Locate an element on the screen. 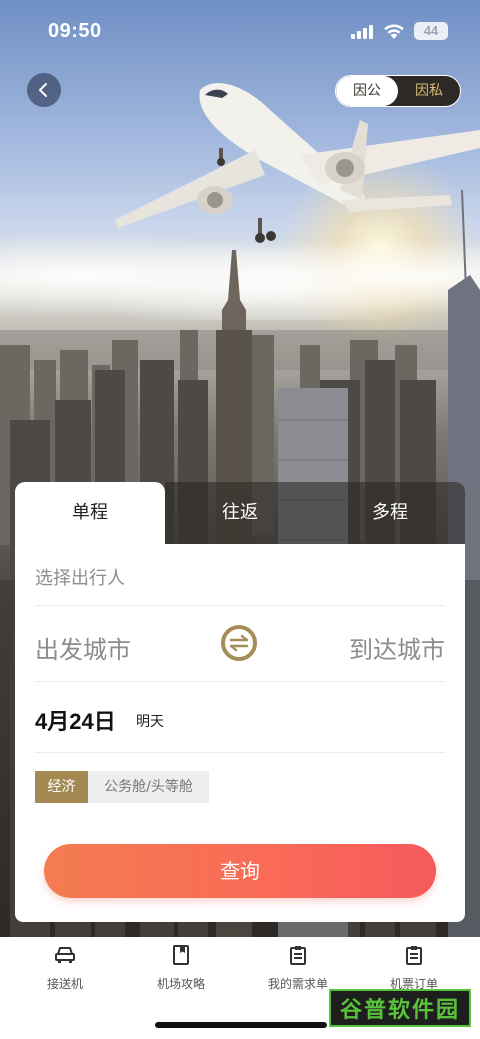  swap-icon is located at coordinates (239, 643).